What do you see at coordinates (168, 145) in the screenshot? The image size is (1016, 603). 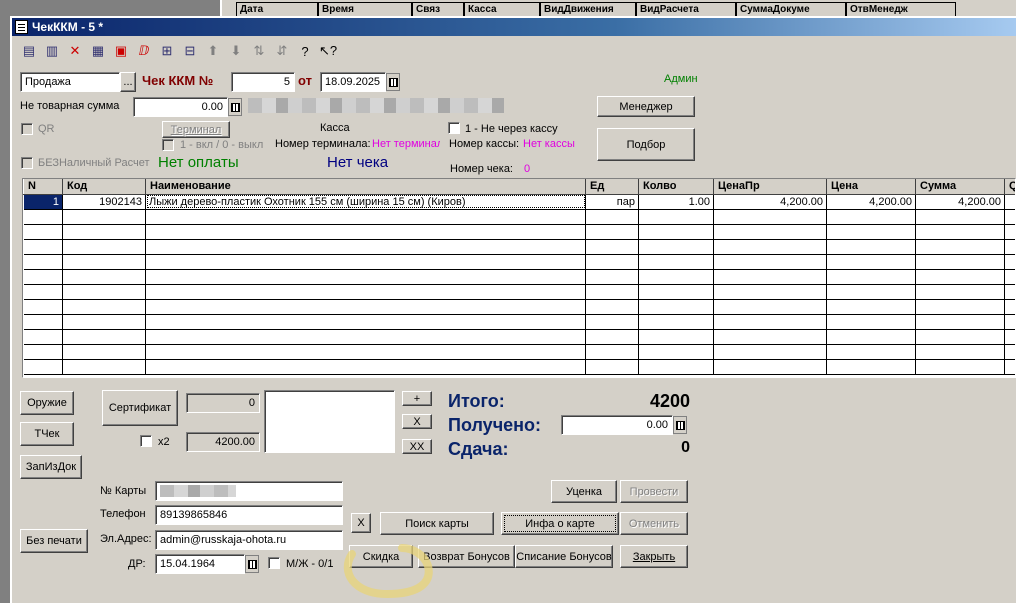 I see `terminal-checkbox` at bounding box center [168, 145].